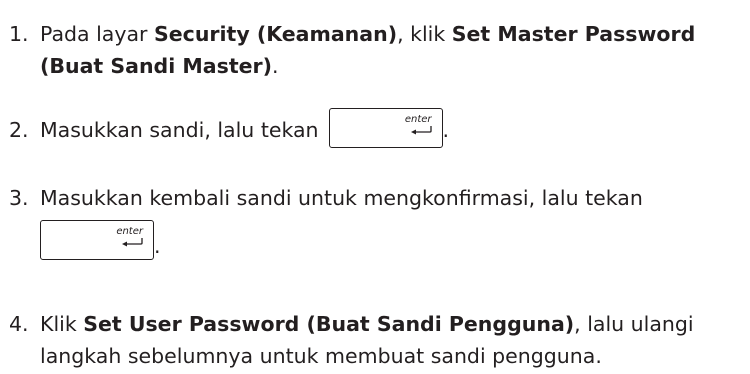 This screenshot has height=374, width=750. What do you see at coordinates (97, 34) in the screenshot?
I see `text-segment: Pada layar` at bounding box center [97, 34].